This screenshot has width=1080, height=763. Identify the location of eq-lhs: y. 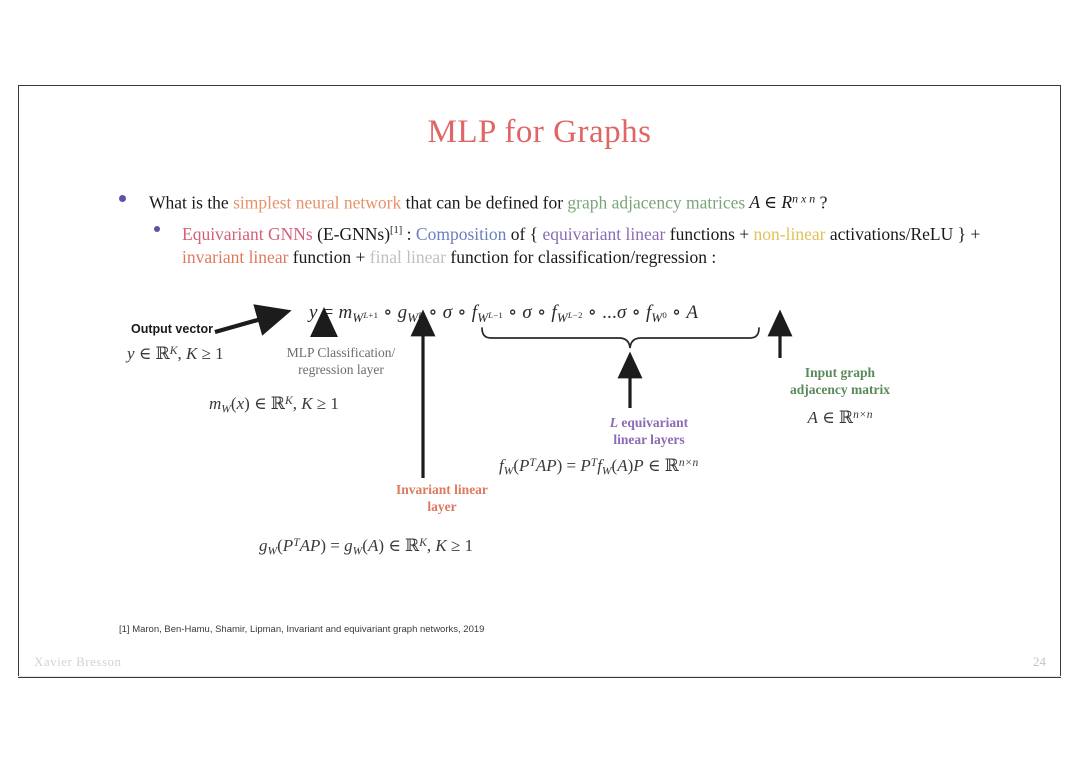
(313, 312).